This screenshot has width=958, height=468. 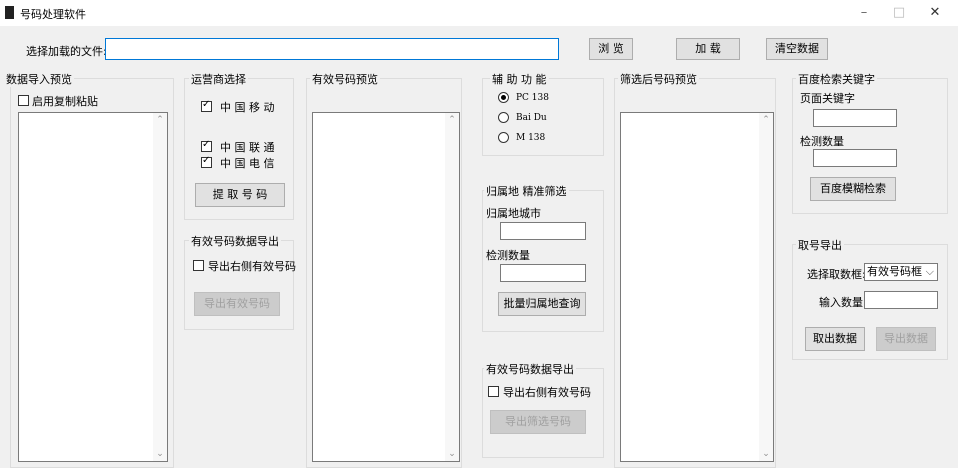 What do you see at coordinates (53, 14) in the screenshot?
I see `window-title: 号码处理软件` at bounding box center [53, 14].